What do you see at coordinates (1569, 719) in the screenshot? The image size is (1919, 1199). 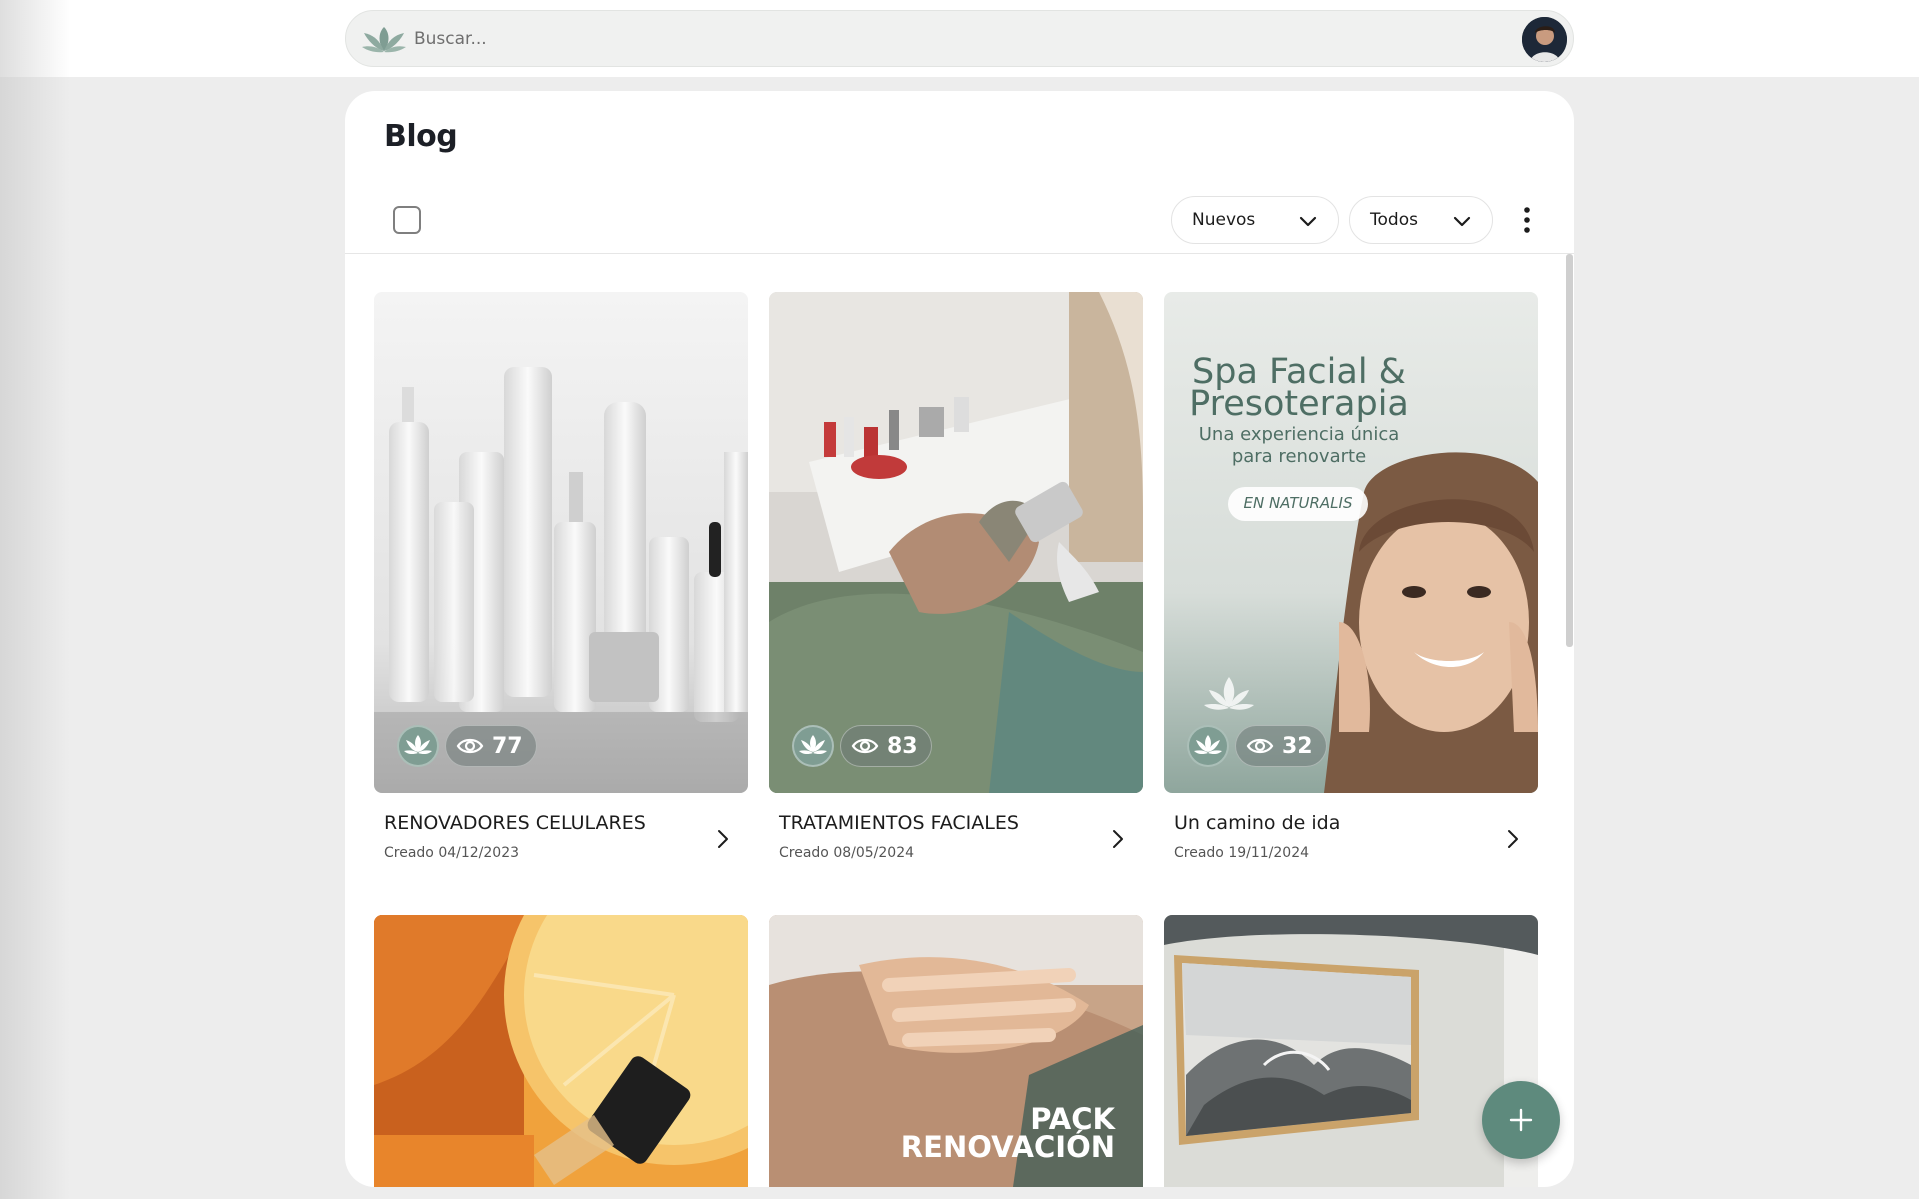 I see `scrollbar` at bounding box center [1569, 719].